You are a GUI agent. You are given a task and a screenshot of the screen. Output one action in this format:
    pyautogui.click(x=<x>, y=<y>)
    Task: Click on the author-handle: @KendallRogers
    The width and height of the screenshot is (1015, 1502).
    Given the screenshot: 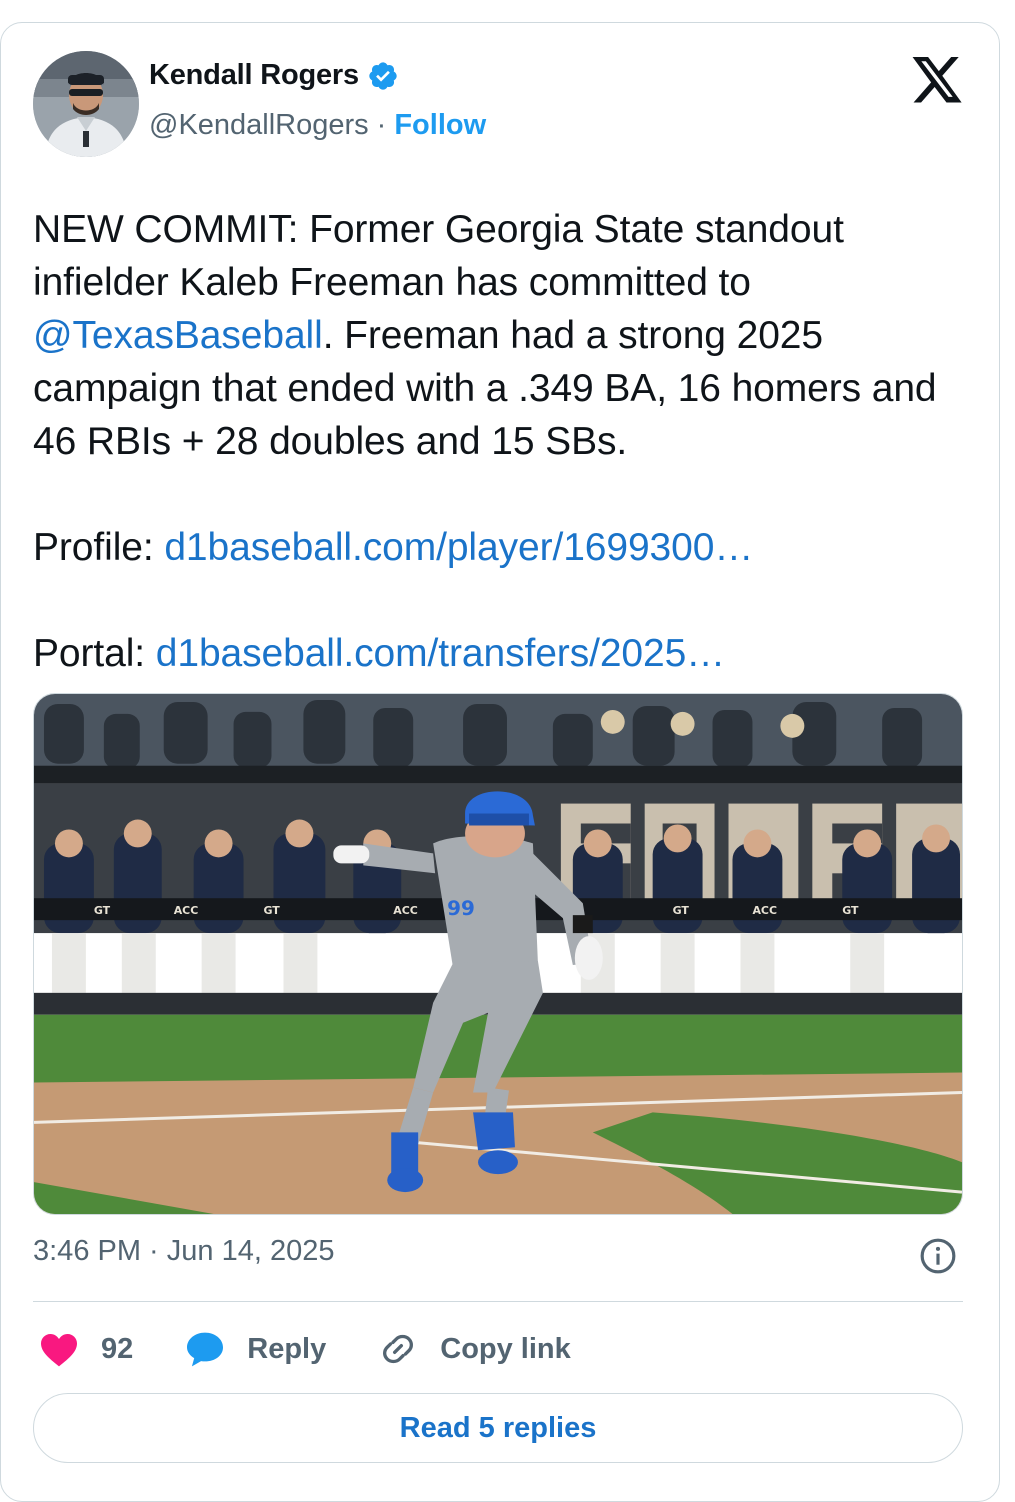 What is the action you would take?
    pyautogui.click(x=259, y=125)
    